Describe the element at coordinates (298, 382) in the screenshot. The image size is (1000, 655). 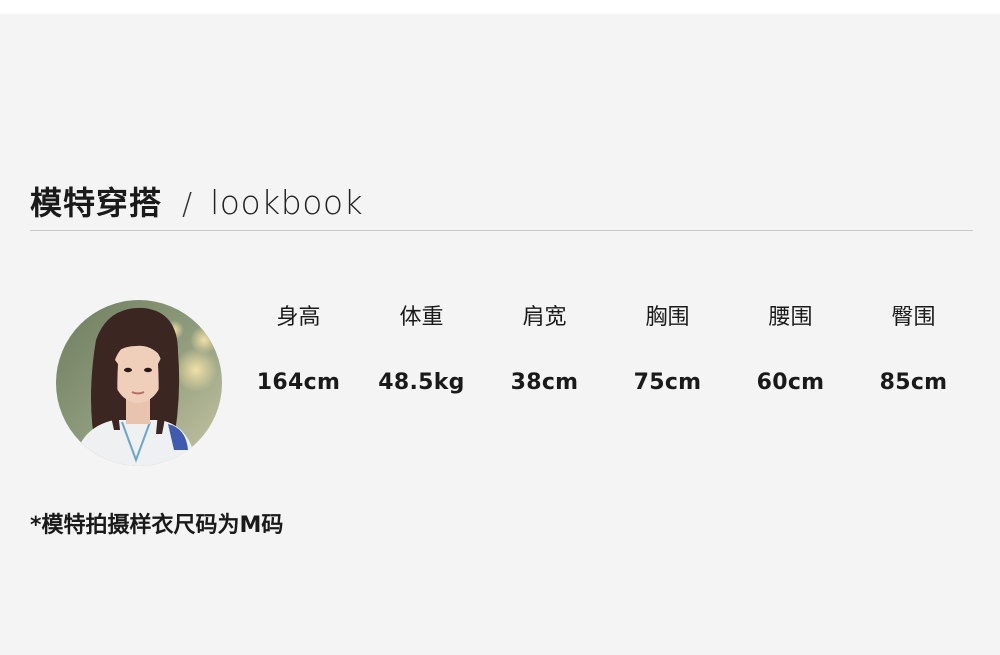
I see `measure-value: 164cm` at that location.